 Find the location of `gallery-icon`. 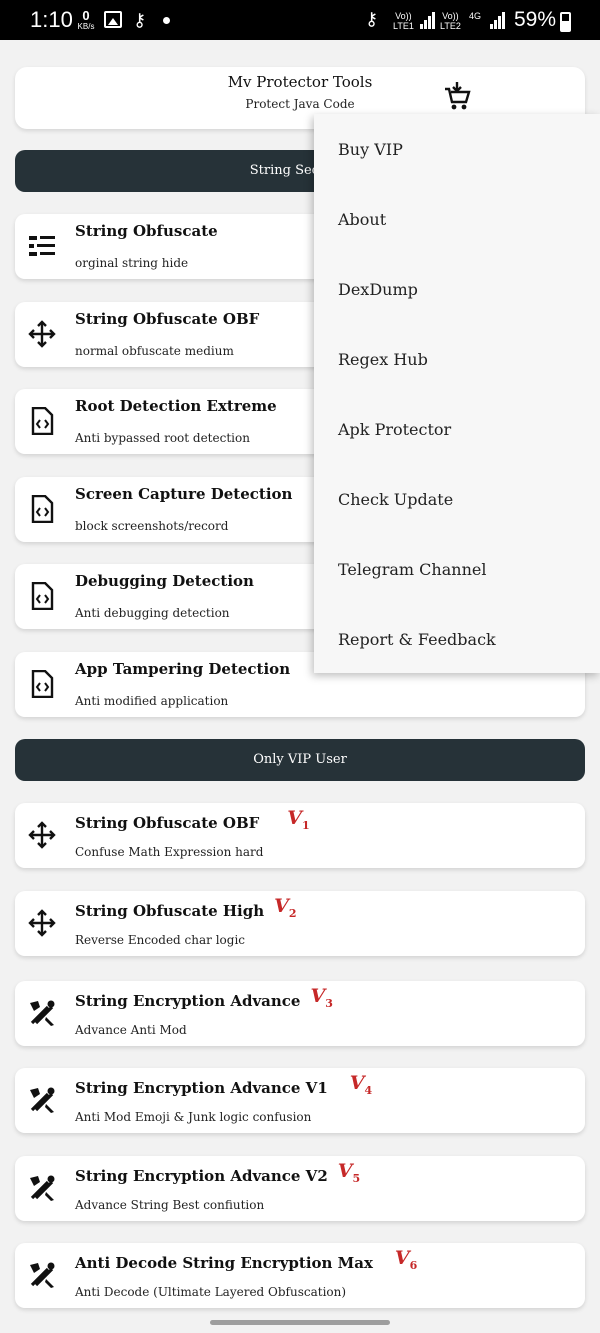

gallery-icon is located at coordinates (113, 19).